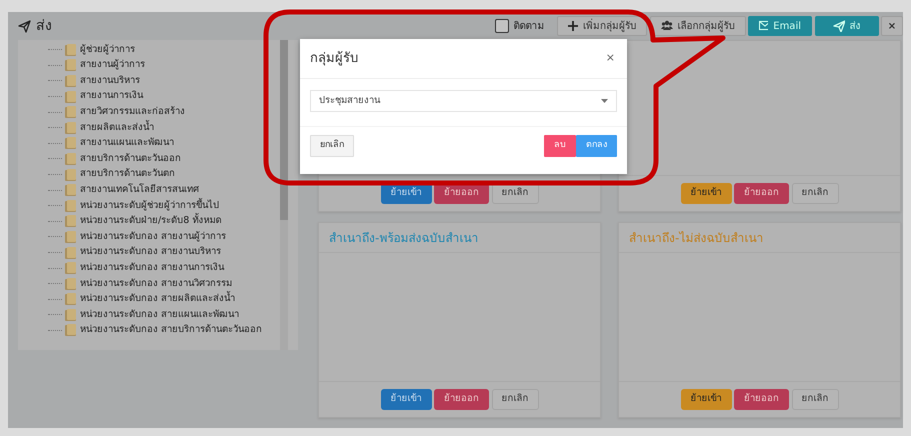 Image resolution: width=911 pixels, height=436 pixels. I want to click on tree-item: สายงานผู้ว่าการ, so click(112, 65).